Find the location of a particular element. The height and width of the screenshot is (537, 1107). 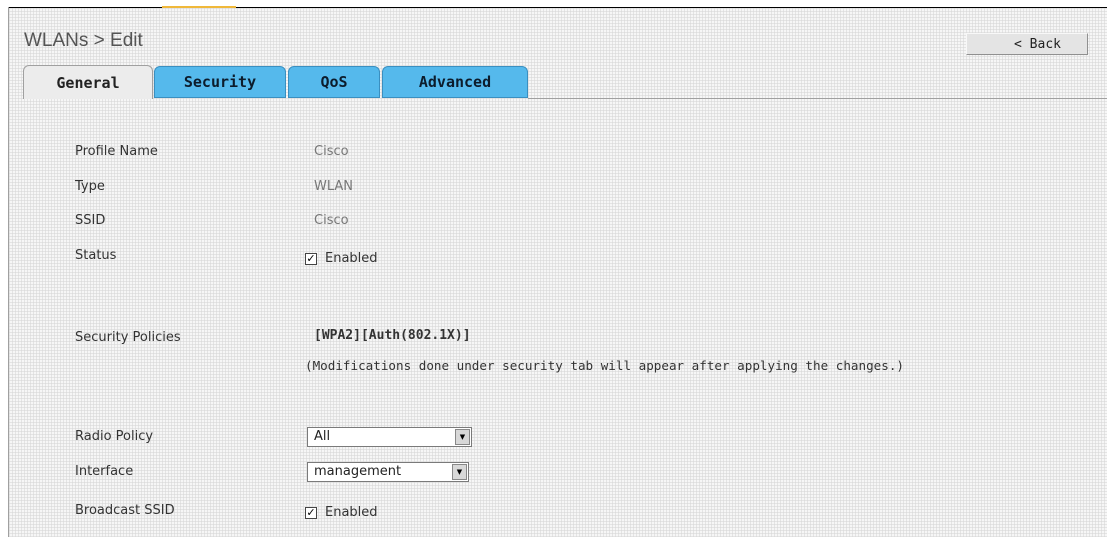

broadcast-ssid-checkbox-label: Enabled is located at coordinates (351, 512).